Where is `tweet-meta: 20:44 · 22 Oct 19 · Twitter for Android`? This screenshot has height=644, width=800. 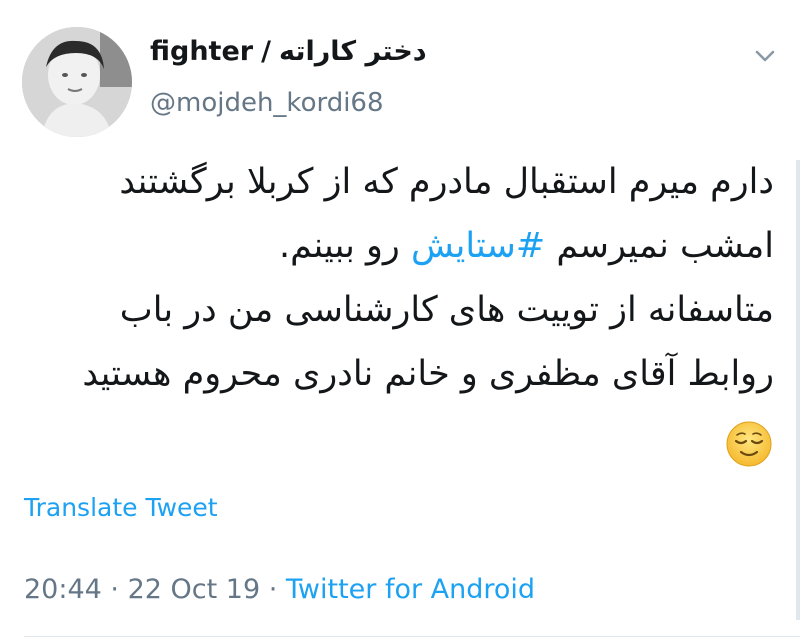 tweet-meta: 20:44 · 22 Oct 19 · Twitter for Android is located at coordinates (279, 589).